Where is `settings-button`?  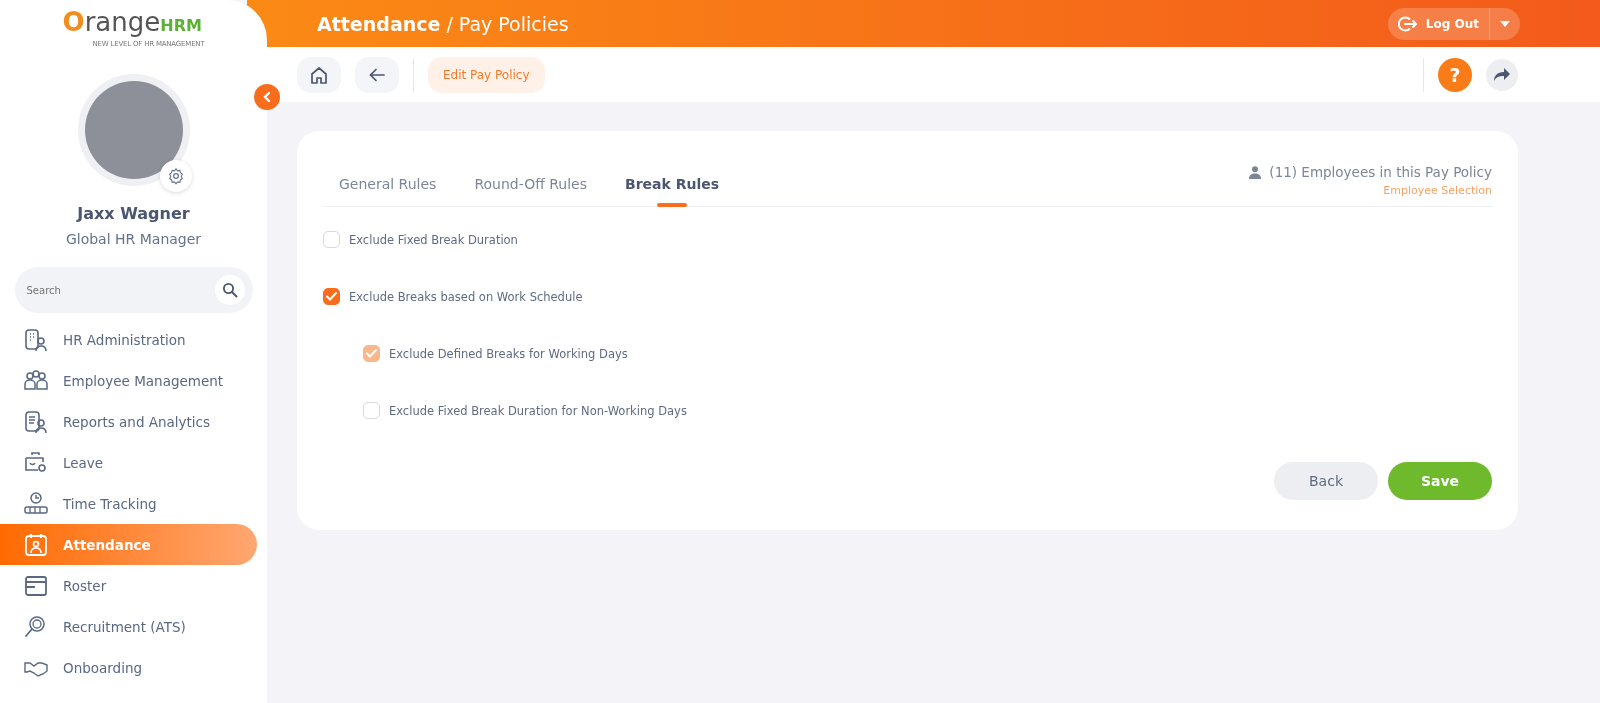 settings-button is located at coordinates (175, 176).